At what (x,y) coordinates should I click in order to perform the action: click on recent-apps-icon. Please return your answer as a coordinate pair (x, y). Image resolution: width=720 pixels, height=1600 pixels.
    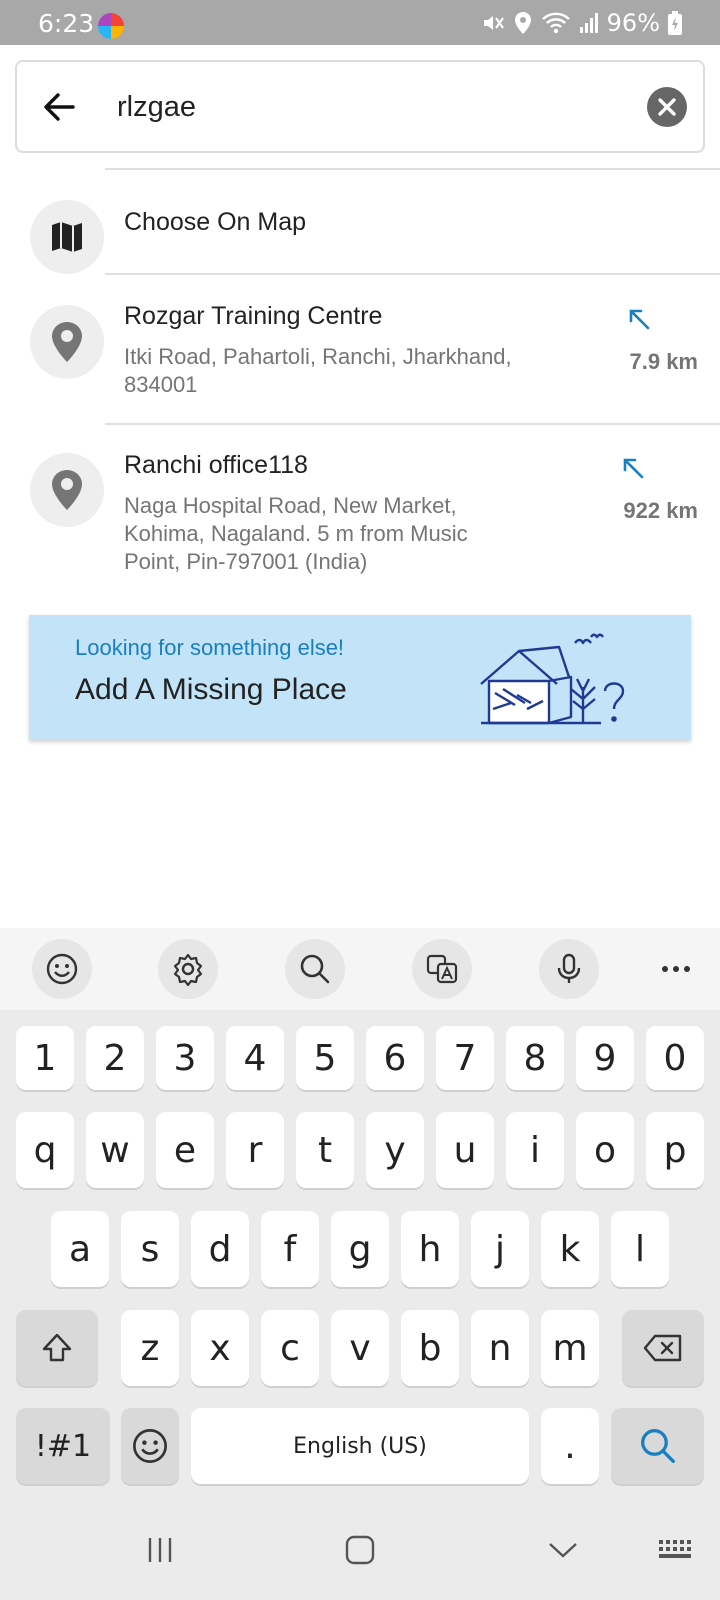
    Looking at the image, I should click on (160, 1550).